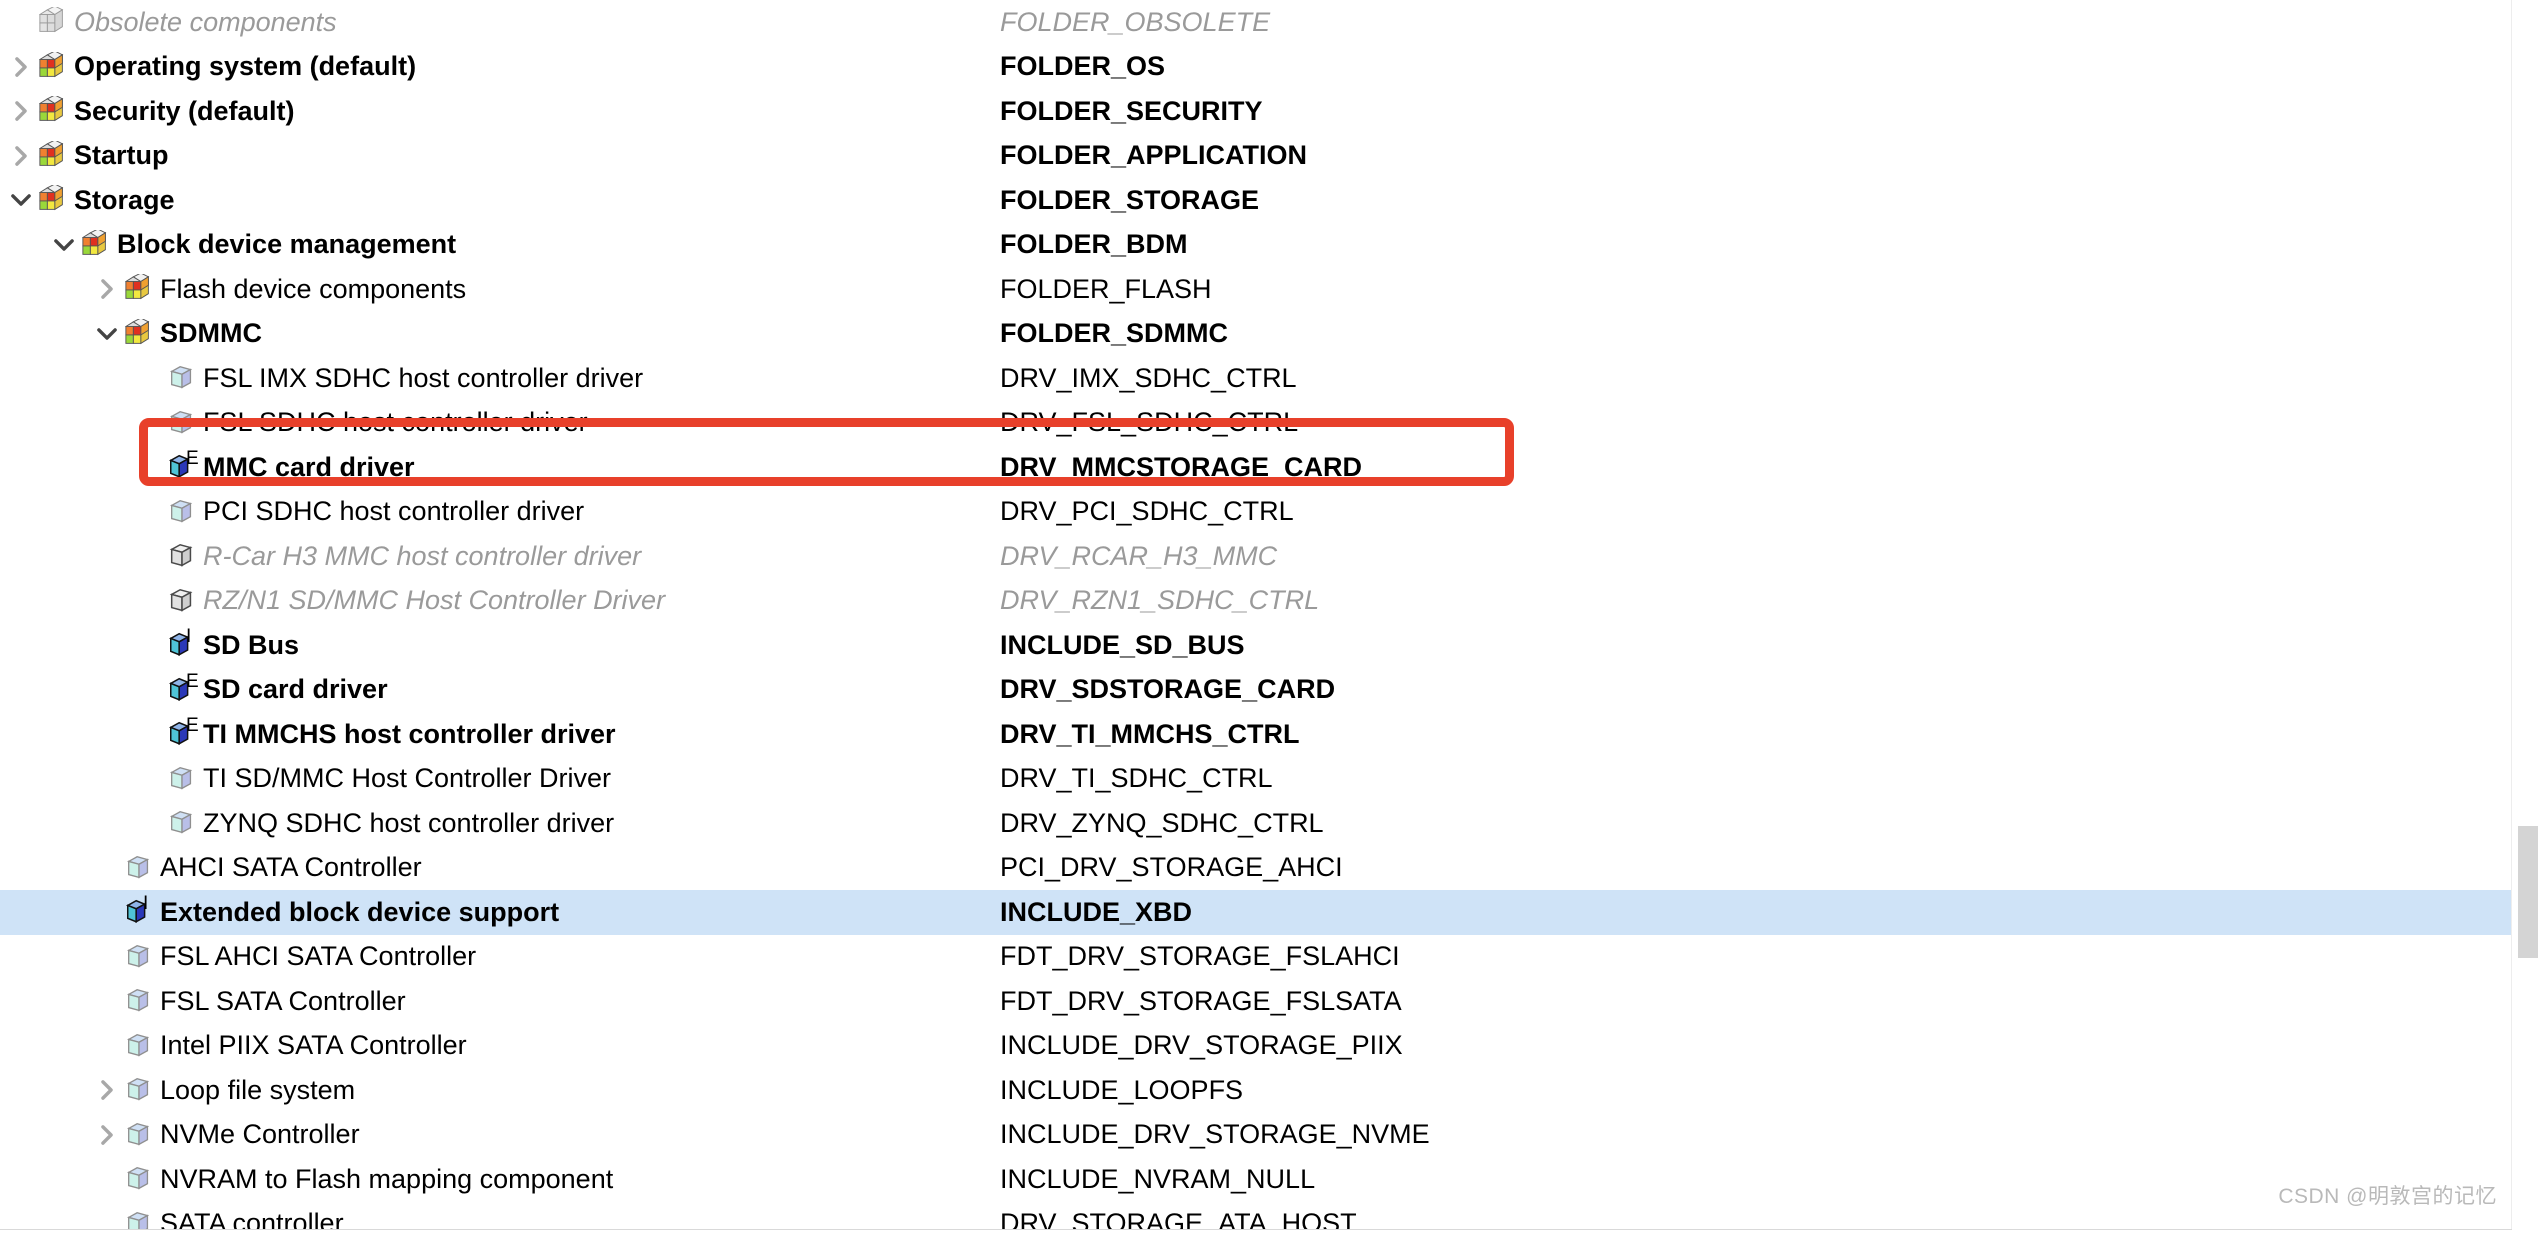 The width and height of the screenshot is (2543, 1240). What do you see at coordinates (500, 1001) in the screenshot?
I see `tree-row-name-cell: FSL SATA Controller` at bounding box center [500, 1001].